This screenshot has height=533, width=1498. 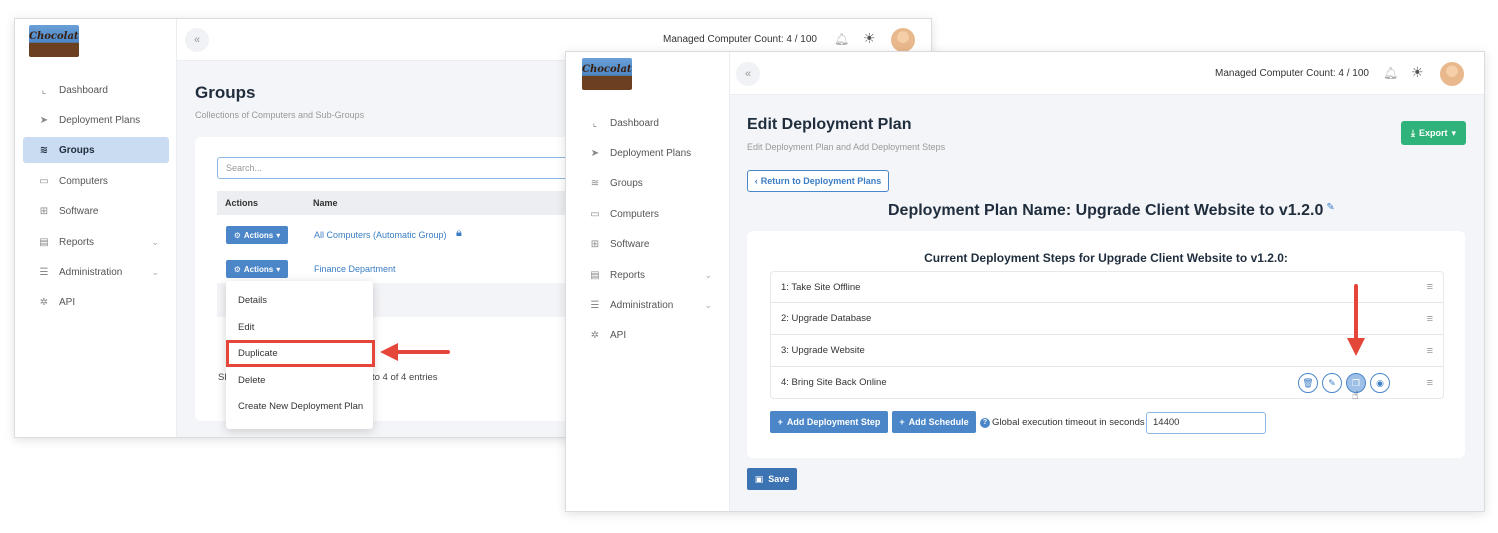 I want to click on return-button: ‹ Return to Deployment Plans, so click(x=818, y=181).